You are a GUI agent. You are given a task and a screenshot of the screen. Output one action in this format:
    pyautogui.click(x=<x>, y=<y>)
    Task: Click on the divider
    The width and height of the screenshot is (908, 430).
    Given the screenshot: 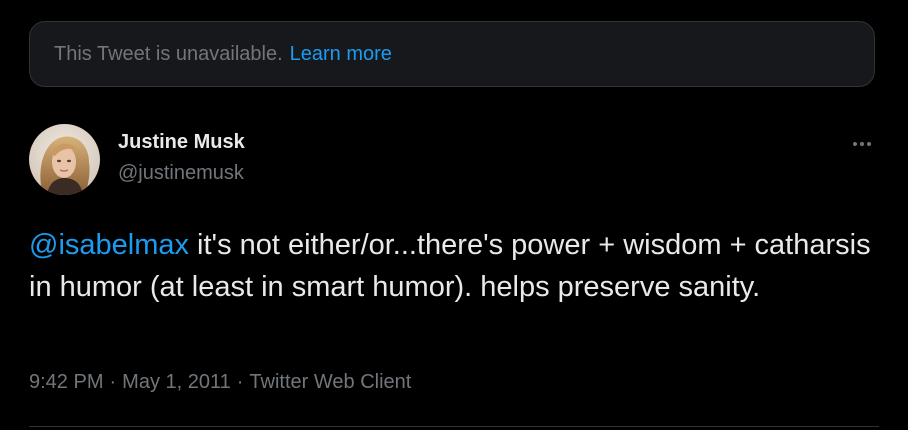 What is the action you would take?
    pyautogui.click(x=454, y=426)
    